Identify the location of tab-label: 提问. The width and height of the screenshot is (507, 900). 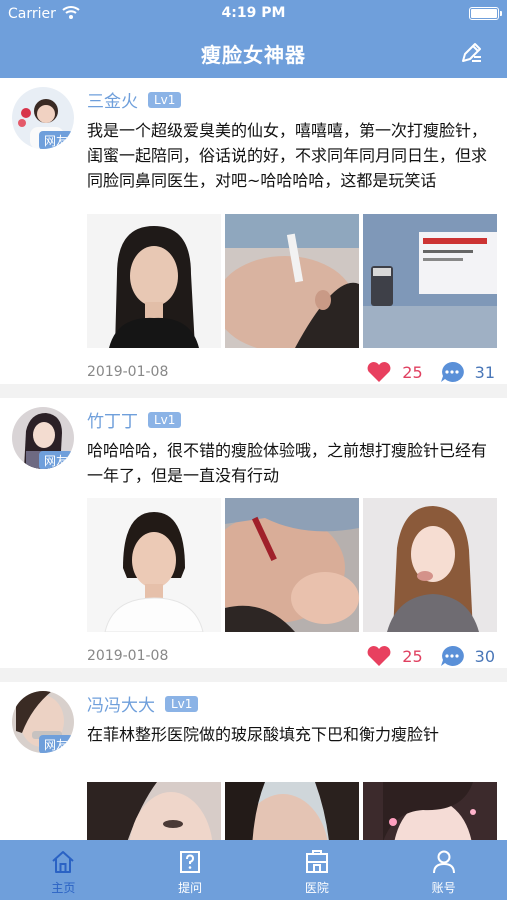
(190, 888).